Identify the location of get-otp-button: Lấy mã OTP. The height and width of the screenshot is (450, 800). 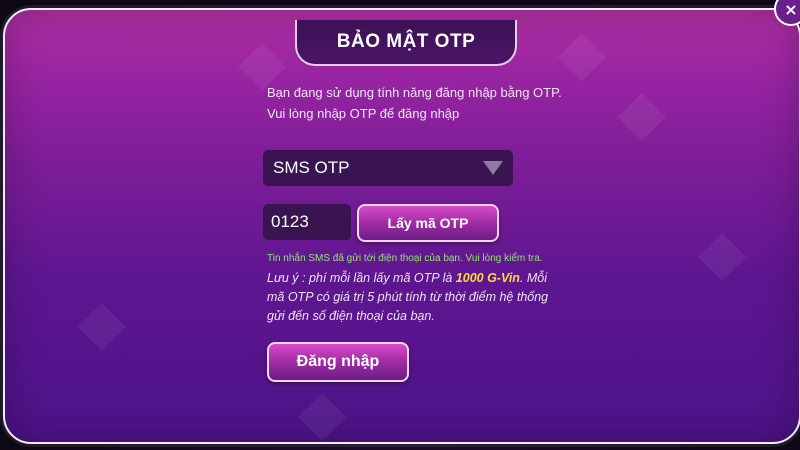
(428, 223).